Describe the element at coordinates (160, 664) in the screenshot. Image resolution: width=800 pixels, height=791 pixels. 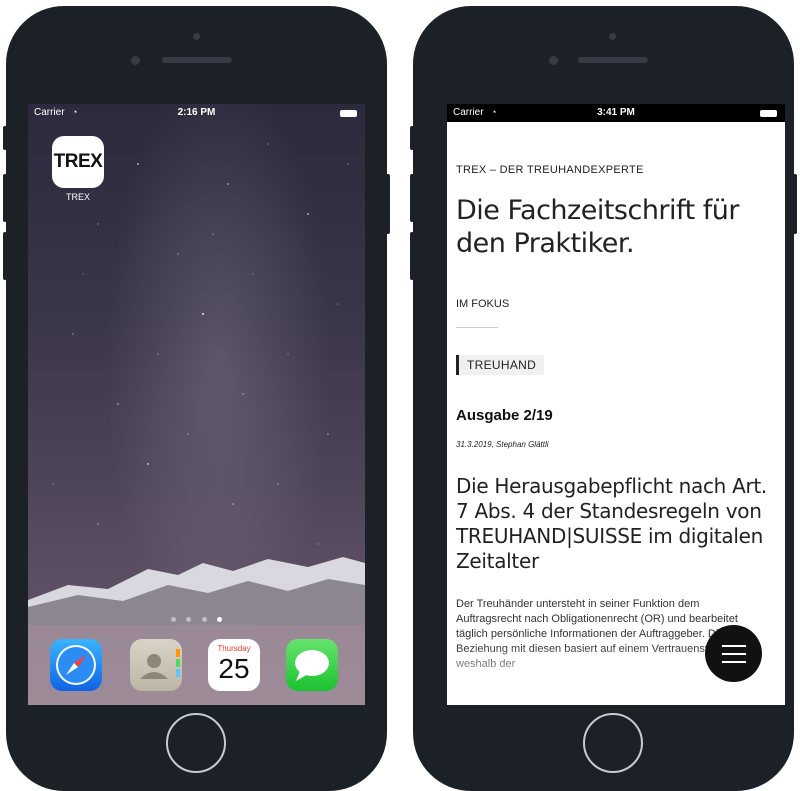
I see `contacts-icon` at that location.